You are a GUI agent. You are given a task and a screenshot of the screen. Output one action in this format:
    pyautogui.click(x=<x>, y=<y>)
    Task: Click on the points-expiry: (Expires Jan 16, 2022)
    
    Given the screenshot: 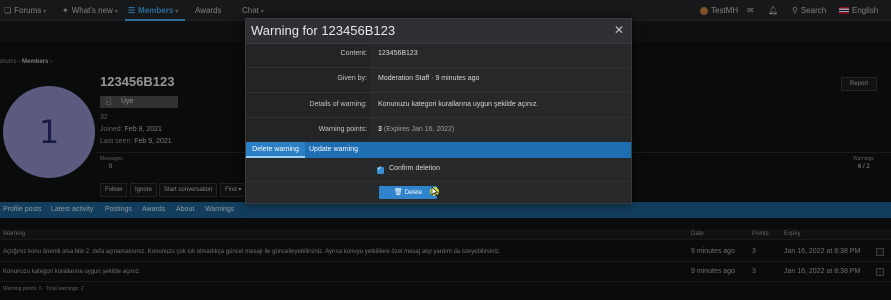 What is the action you would take?
    pyautogui.click(x=419, y=129)
    